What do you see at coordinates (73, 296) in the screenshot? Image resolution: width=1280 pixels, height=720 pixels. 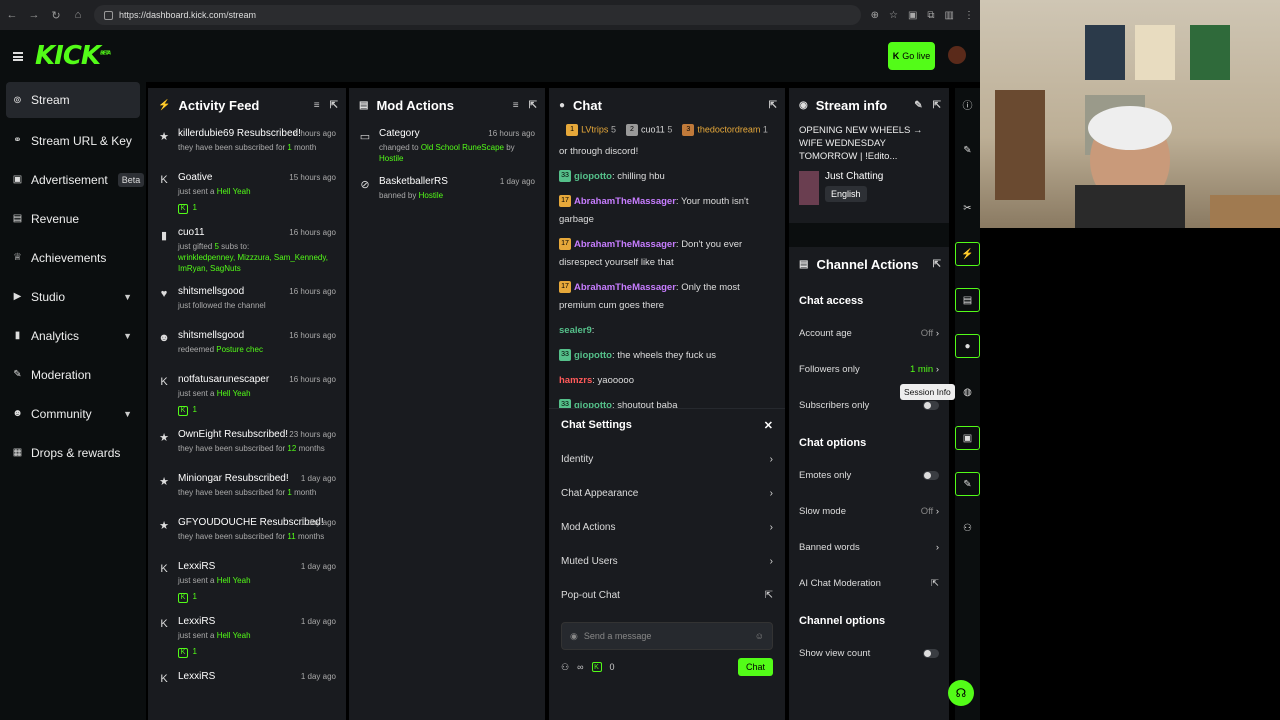 I see `sidebar-item-studio: ▶ Studio ▼` at bounding box center [73, 296].